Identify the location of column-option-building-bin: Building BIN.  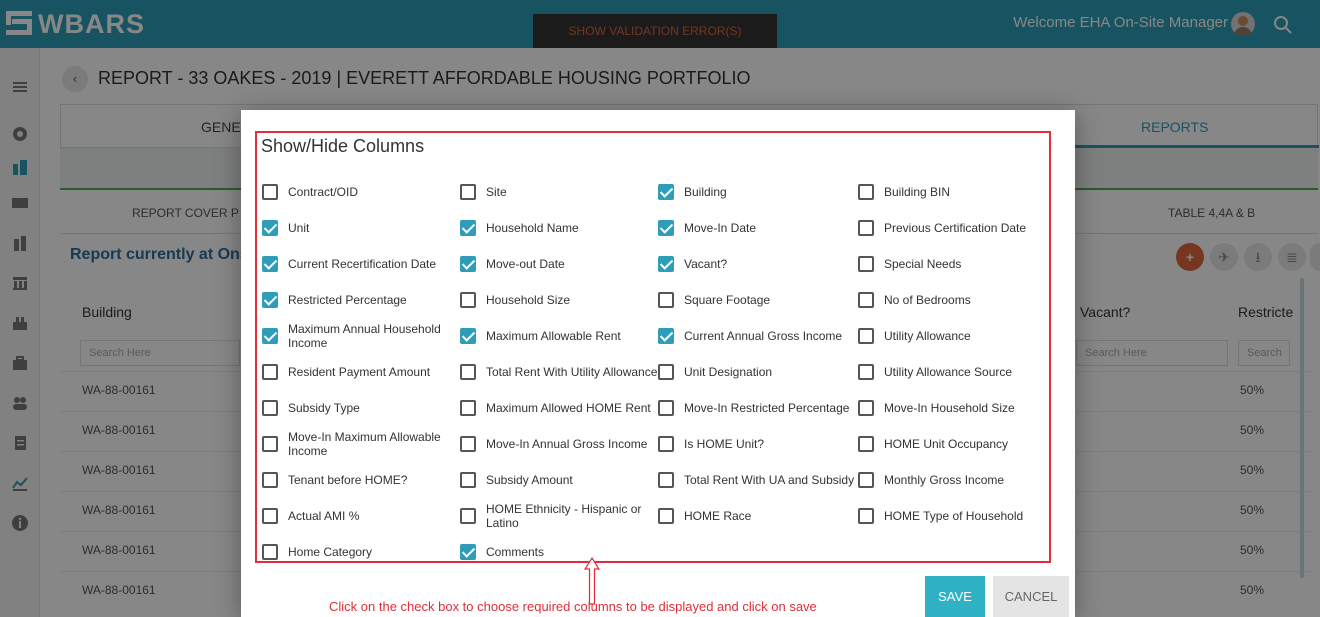
(955, 192).